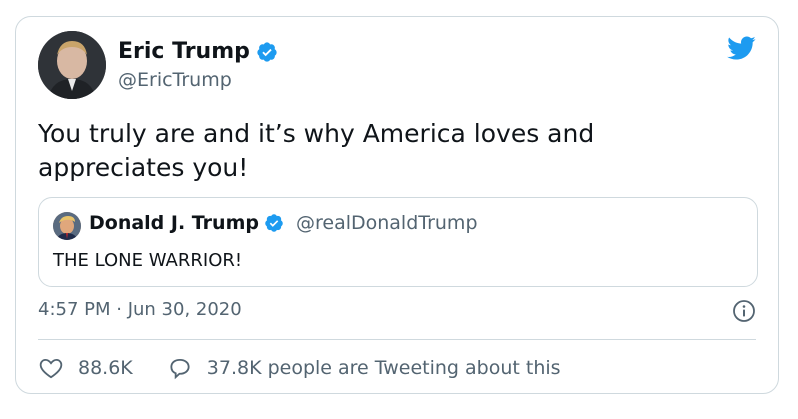  What do you see at coordinates (383, 368) in the screenshot?
I see `tweeting-about-text: 37.8K people are Tweeting about this` at bounding box center [383, 368].